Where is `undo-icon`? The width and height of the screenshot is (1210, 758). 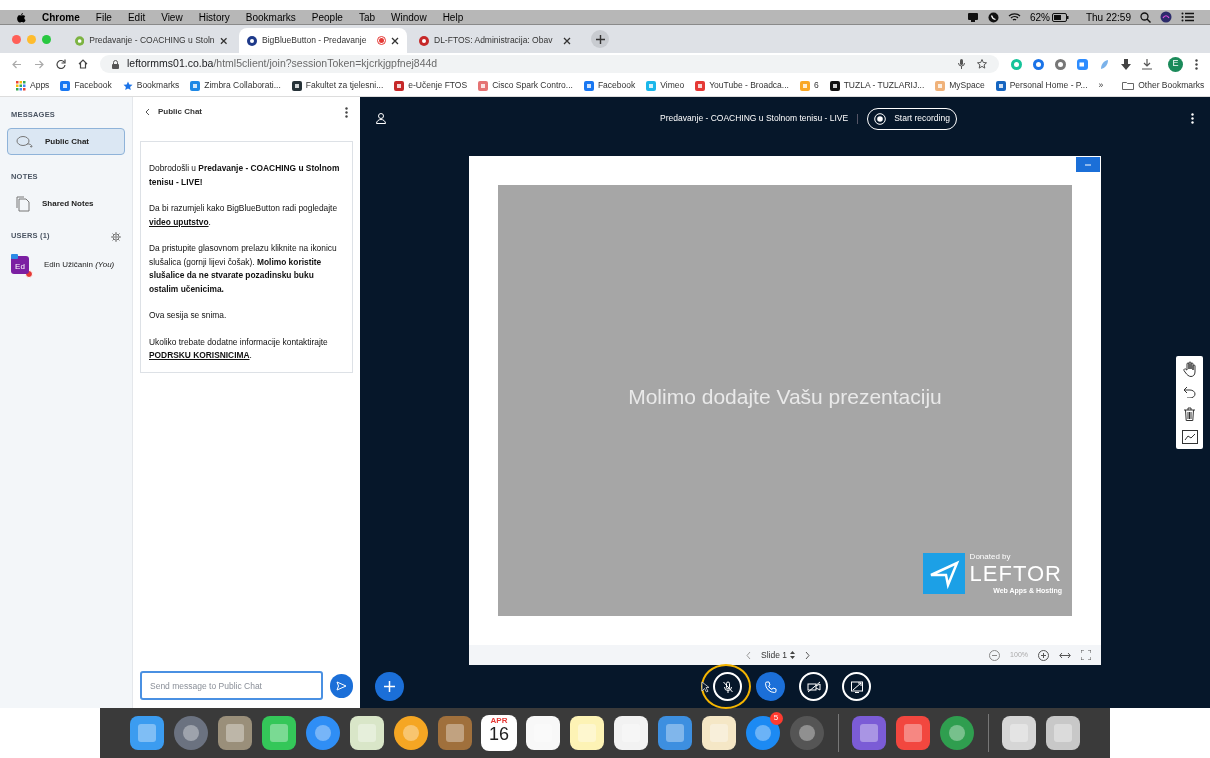 undo-icon is located at coordinates (1189, 392).